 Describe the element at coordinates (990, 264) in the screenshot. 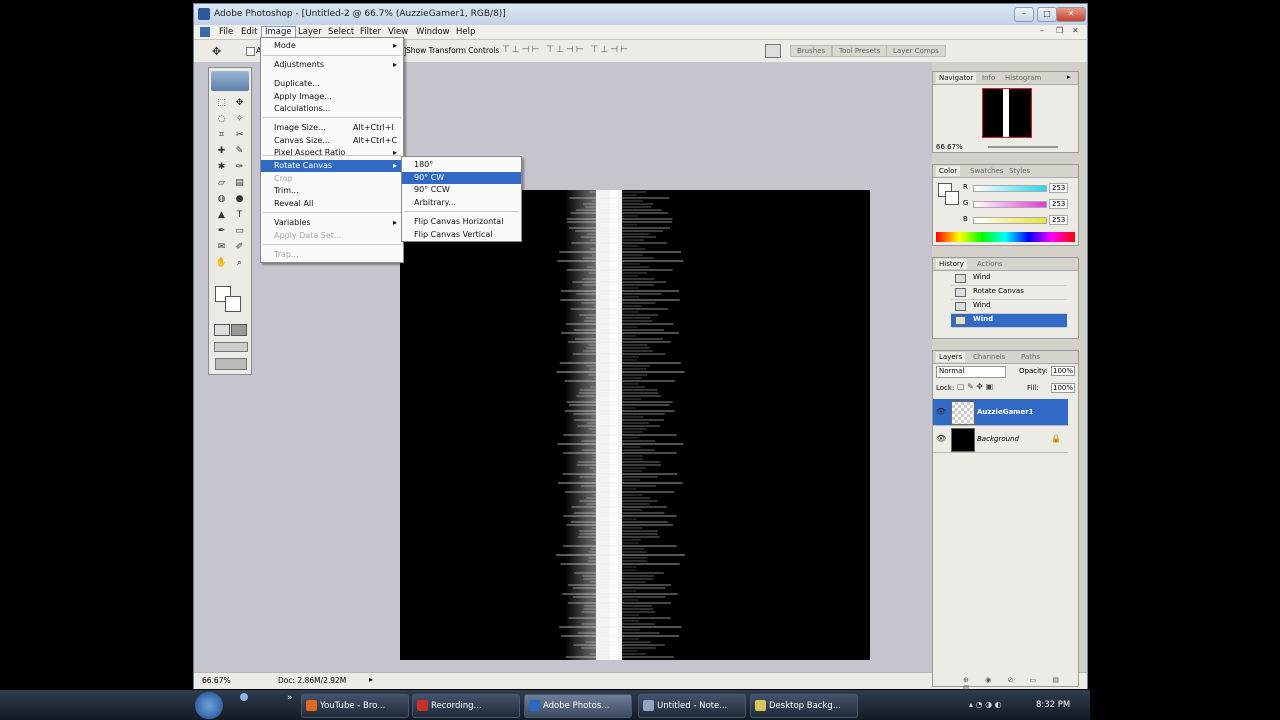

I see `tab-actions: Actions` at that location.